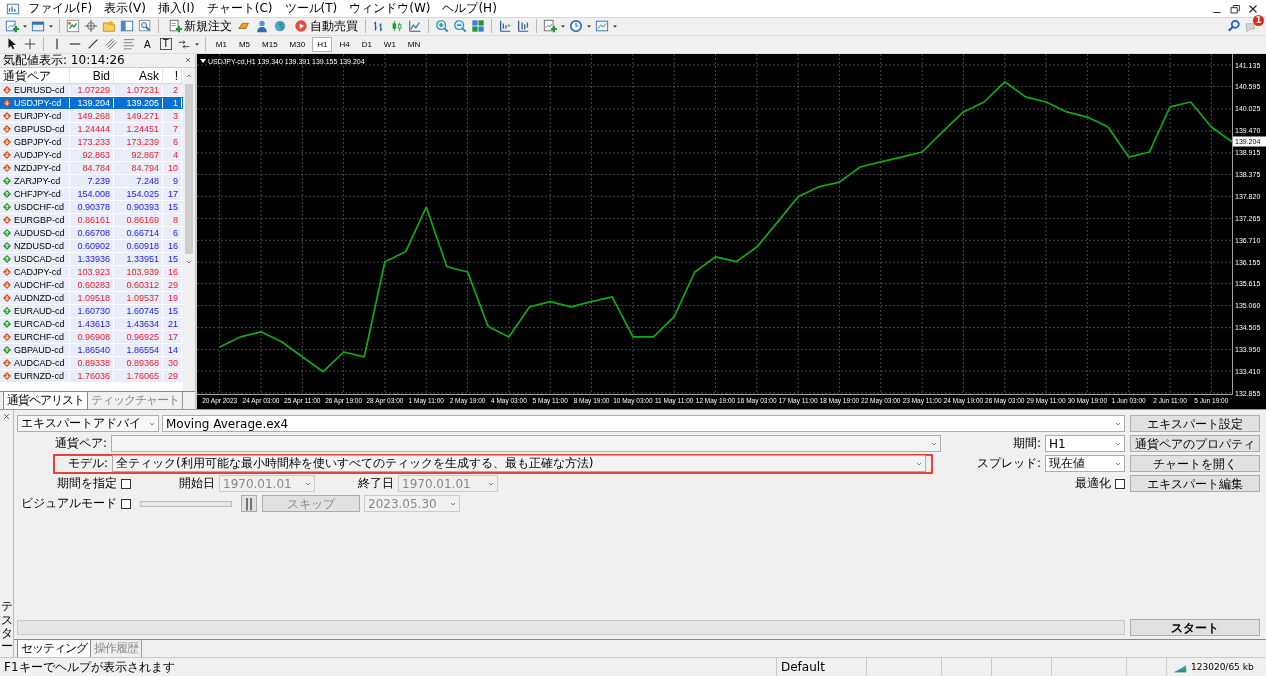 The image size is (1266, 676). What do you see at coordinates (172, 297) in the screenshot?
I see `spread-value: 19` at bounding box center [172, 297].